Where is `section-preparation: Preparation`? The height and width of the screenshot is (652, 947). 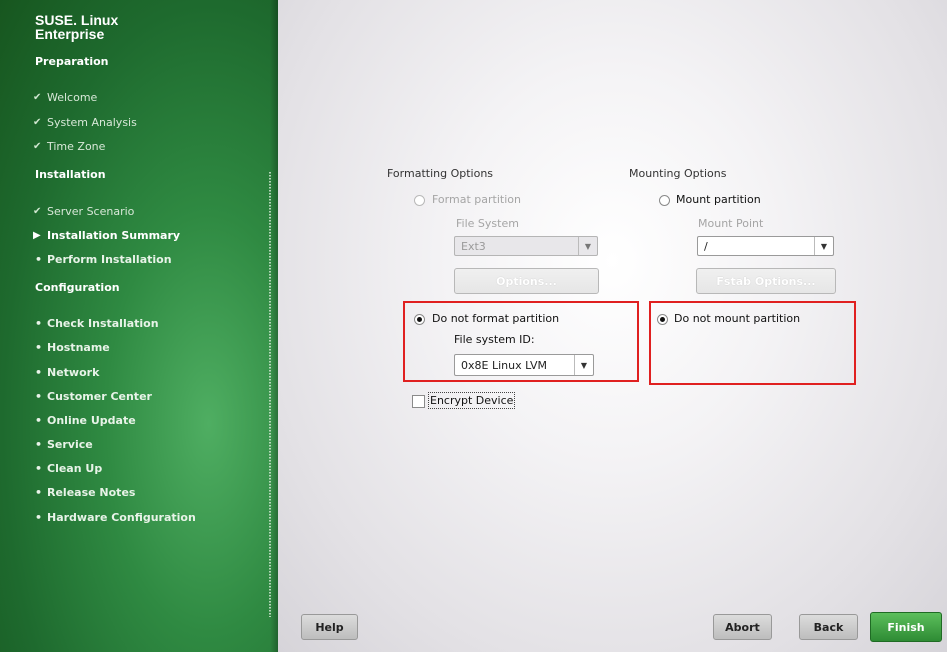
section-preparation: Preparation is located at coordinates (72, 61).